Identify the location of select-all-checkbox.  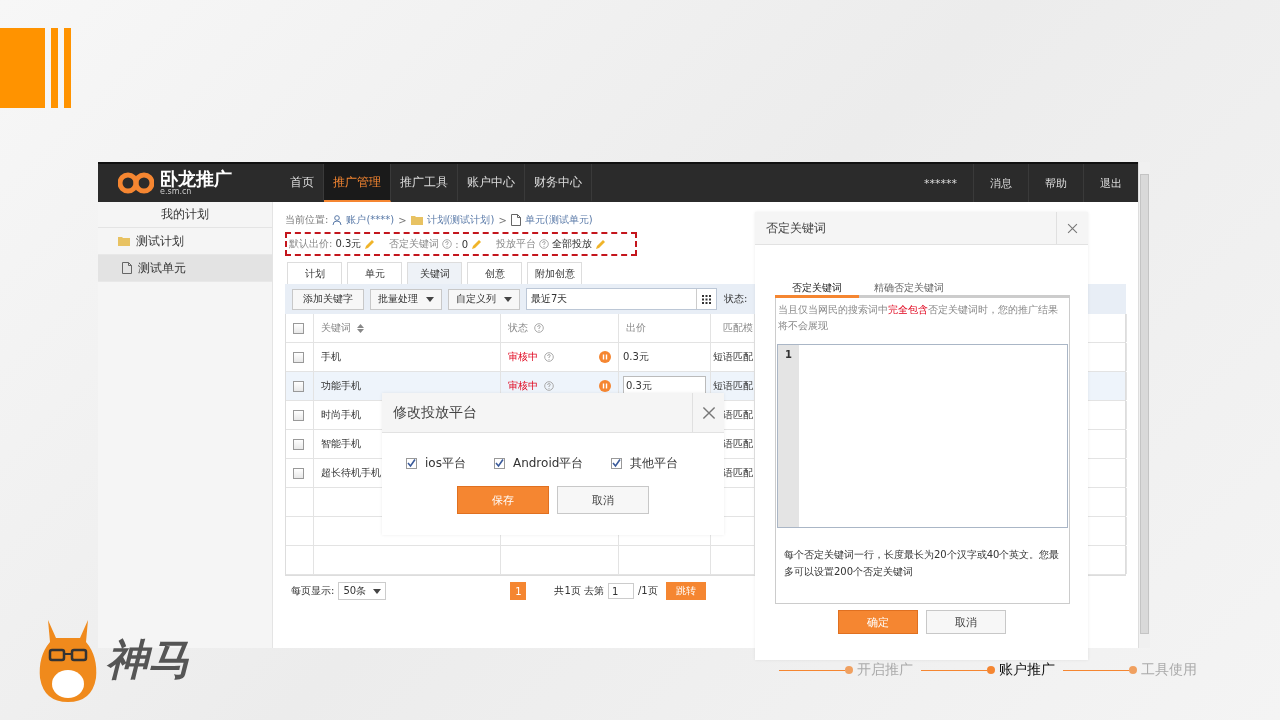
(298, 328).